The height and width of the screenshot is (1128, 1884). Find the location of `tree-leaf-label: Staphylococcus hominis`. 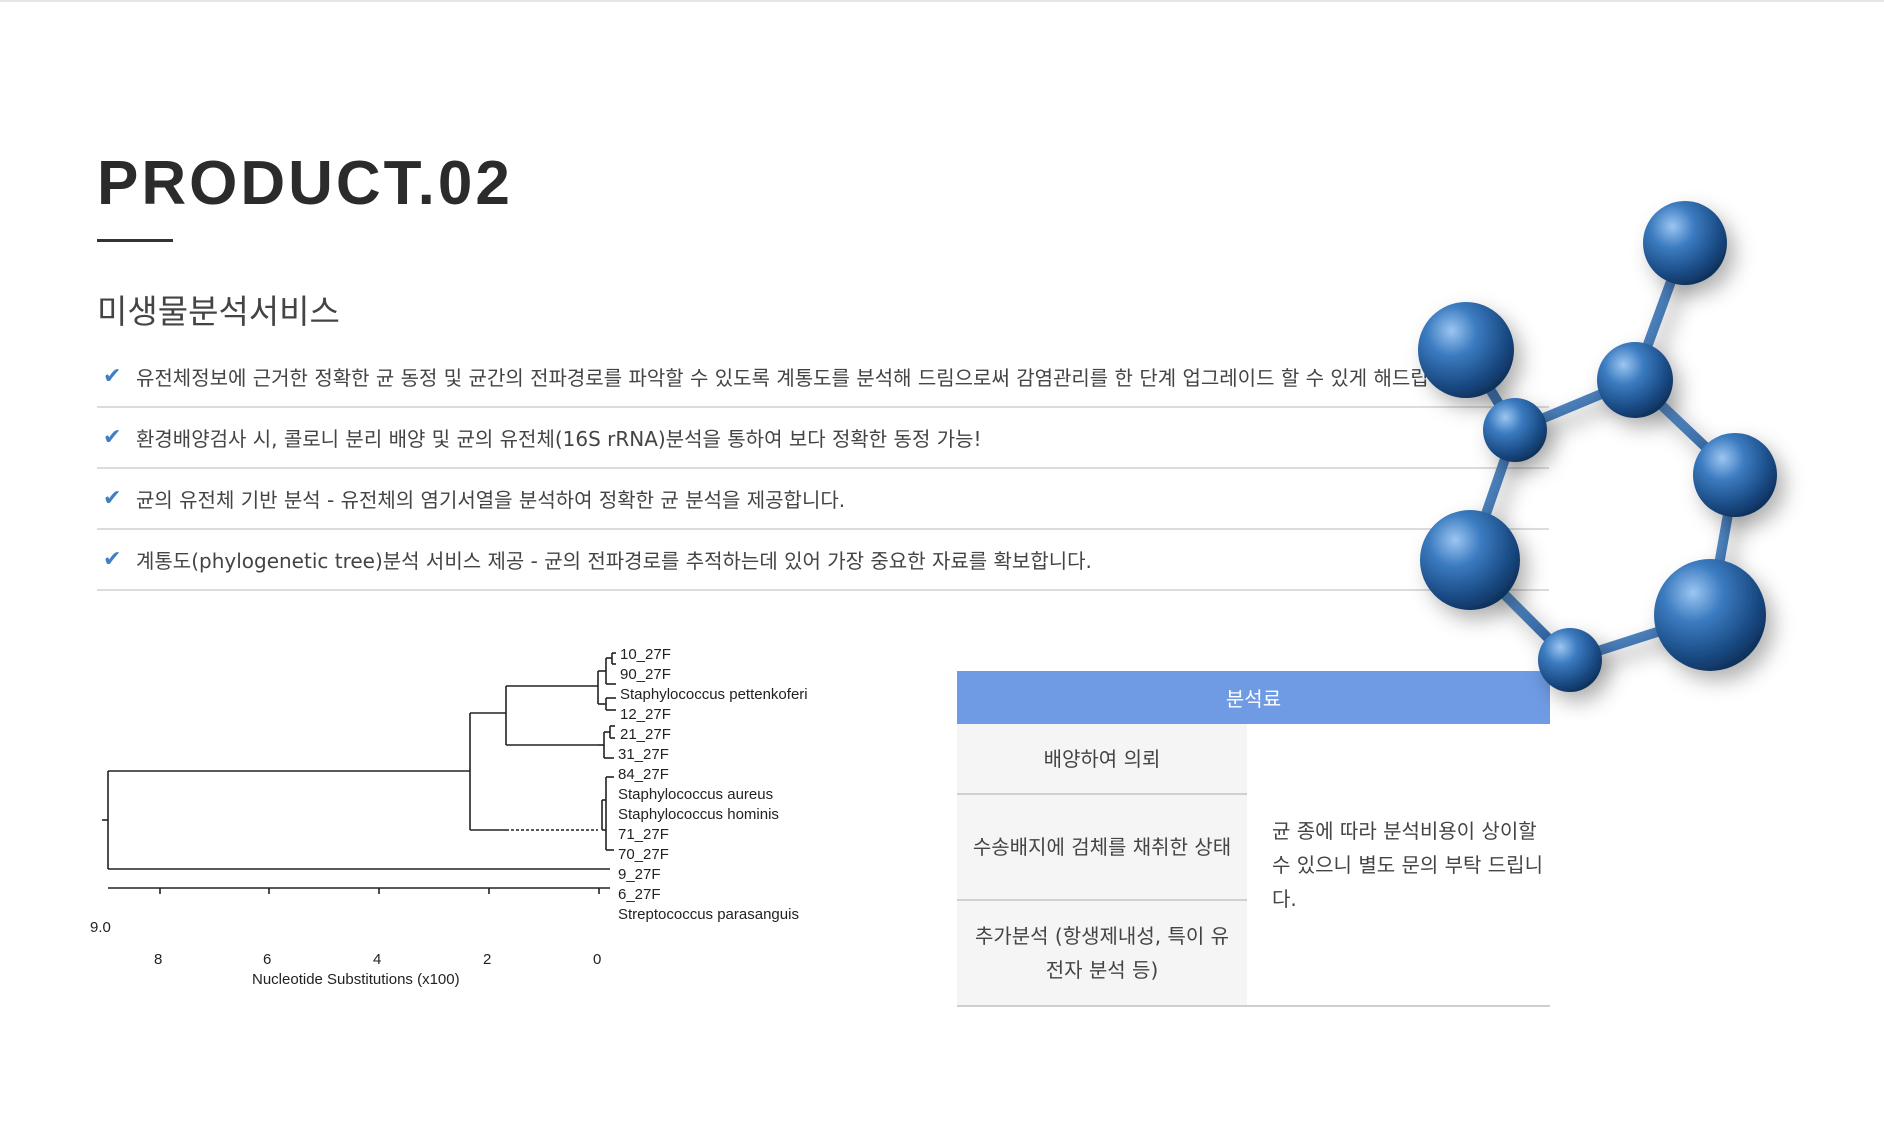

tree-leaf-label: Staphylococcus hominis is located at coordinates (698, 814).